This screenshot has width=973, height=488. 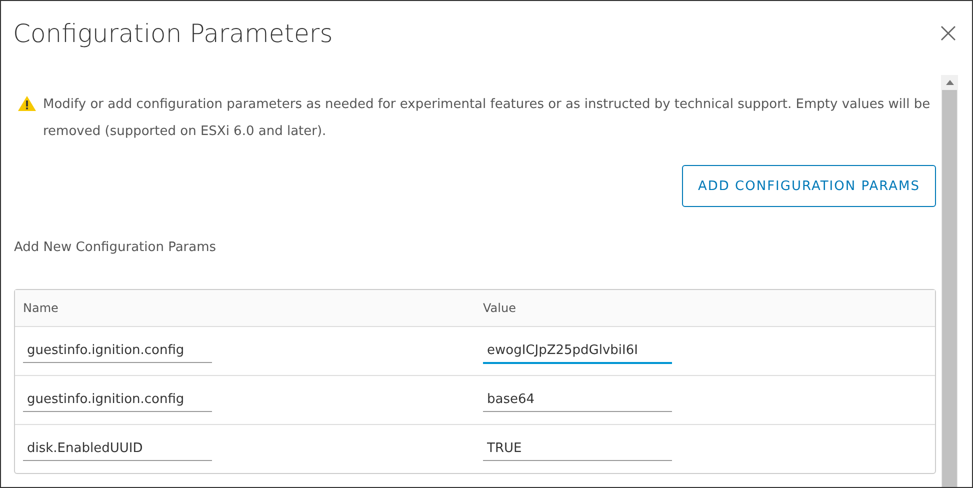 What do you see at coordinates (809, 186) in the screenshot?
I see `add-params-button: ADD CONFIGURATION PARAMS` at bounding box center [809, 186].